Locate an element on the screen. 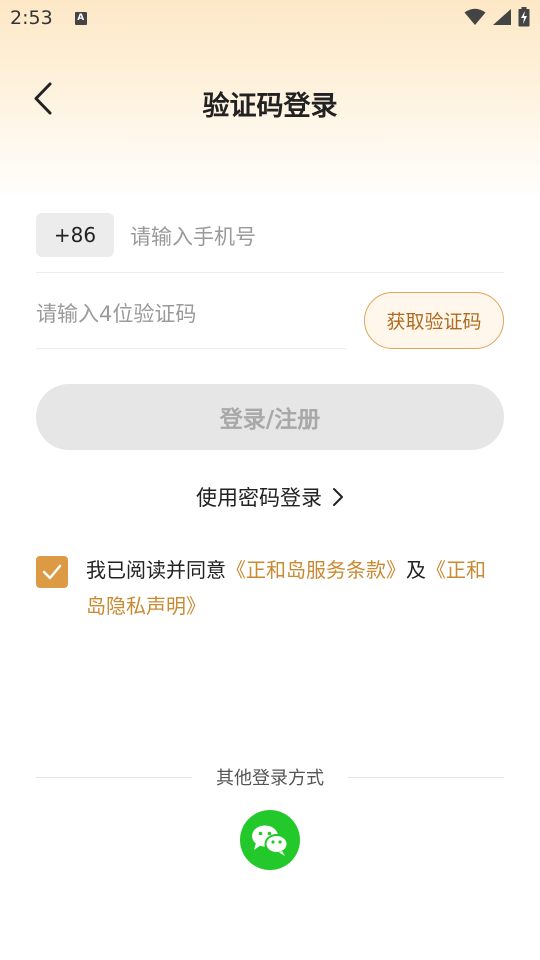  nav-bar: 验证码登录 is located at coordinates (270, 102).